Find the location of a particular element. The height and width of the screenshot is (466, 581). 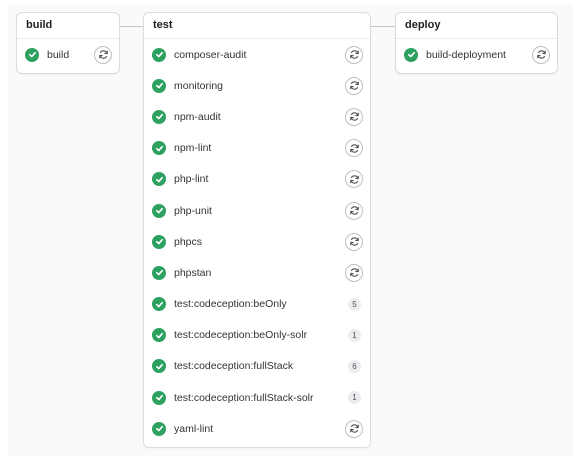

job-count-badge: 5 is located at coordinates (354, 304).